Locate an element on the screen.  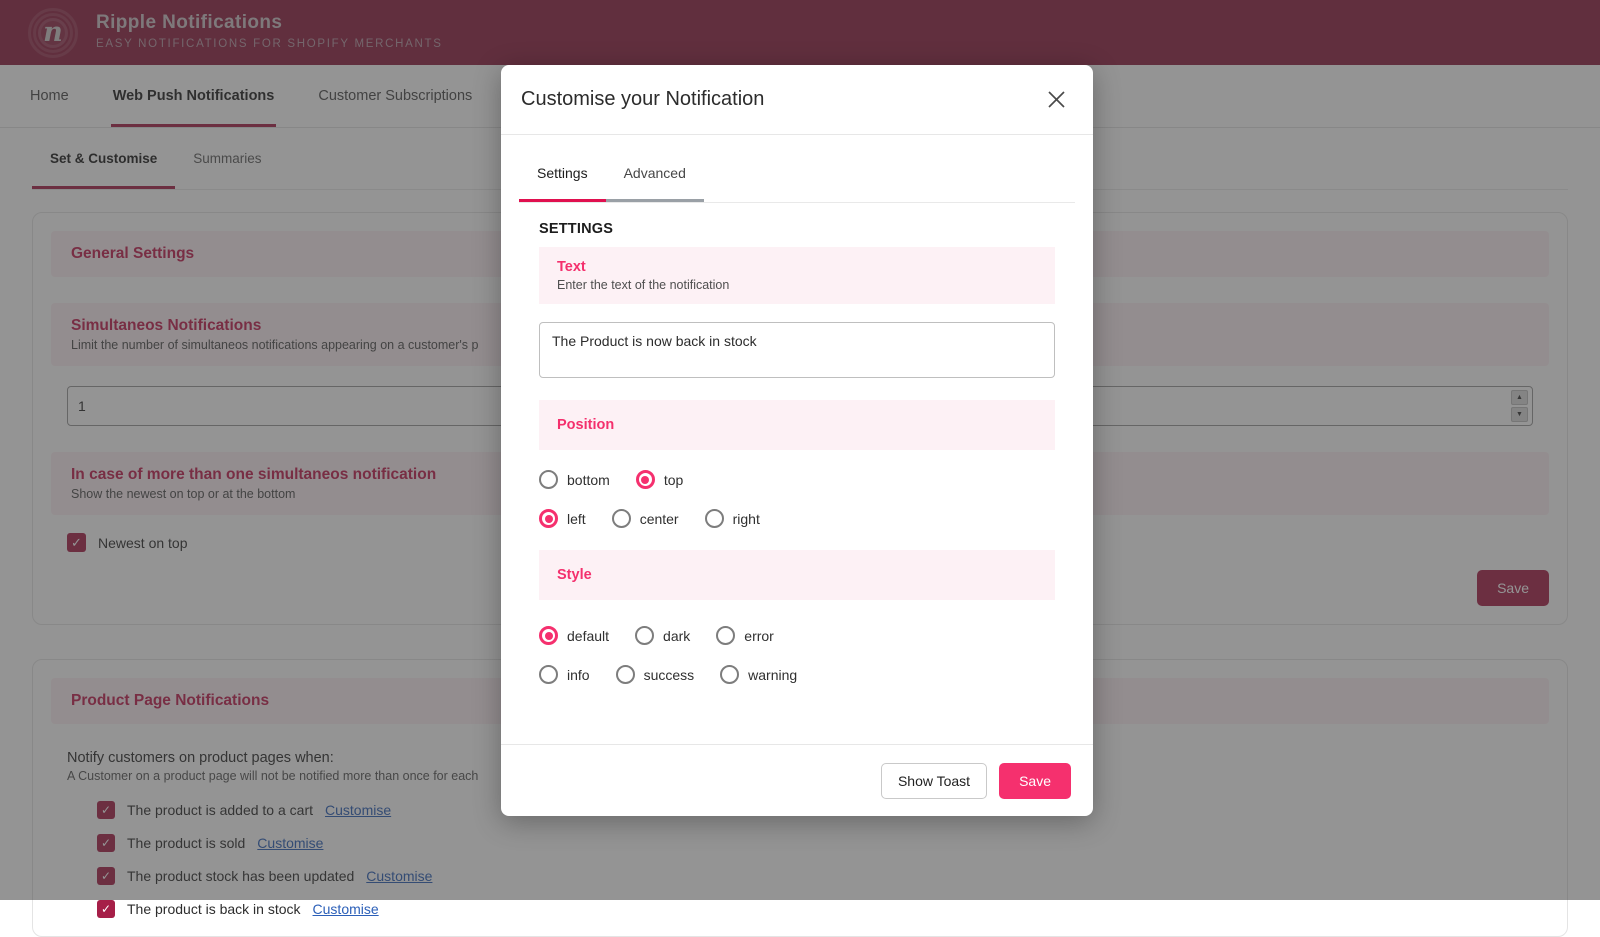
radio-option-default: default is located at coordinates (574, 635).